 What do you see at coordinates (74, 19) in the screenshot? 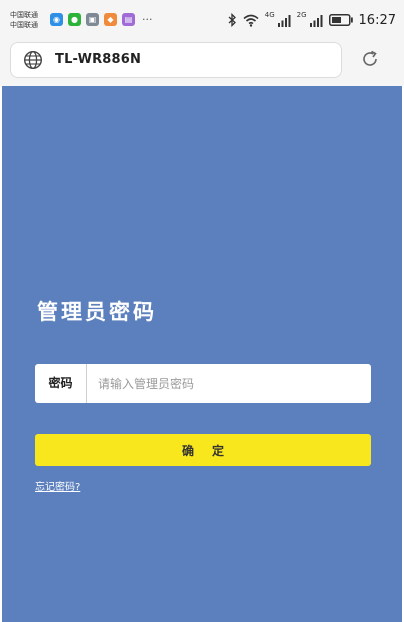
I see `wechat-icon: ●` at bounding box center [74, 19].